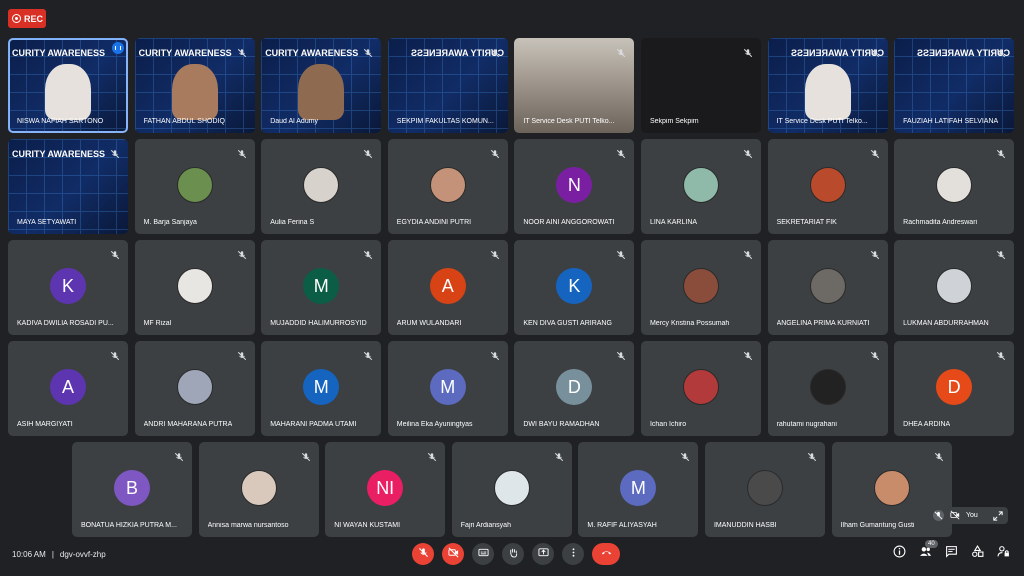 This screenshot has height=576, width=1024. Describe the element at coordinates (447, 388) in the screenshot. I see `participant-tile: M Meilina Eka Ayuningtyas` at that location.